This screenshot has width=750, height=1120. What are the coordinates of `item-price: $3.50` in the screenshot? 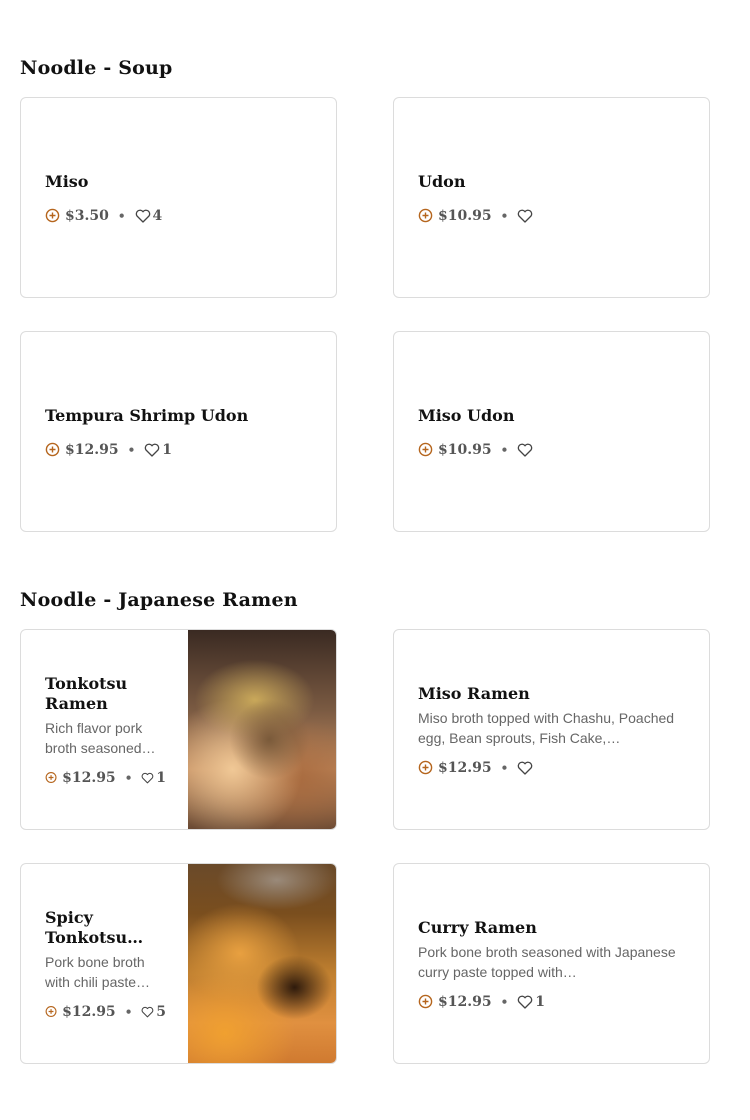 It's located at (87, 215).